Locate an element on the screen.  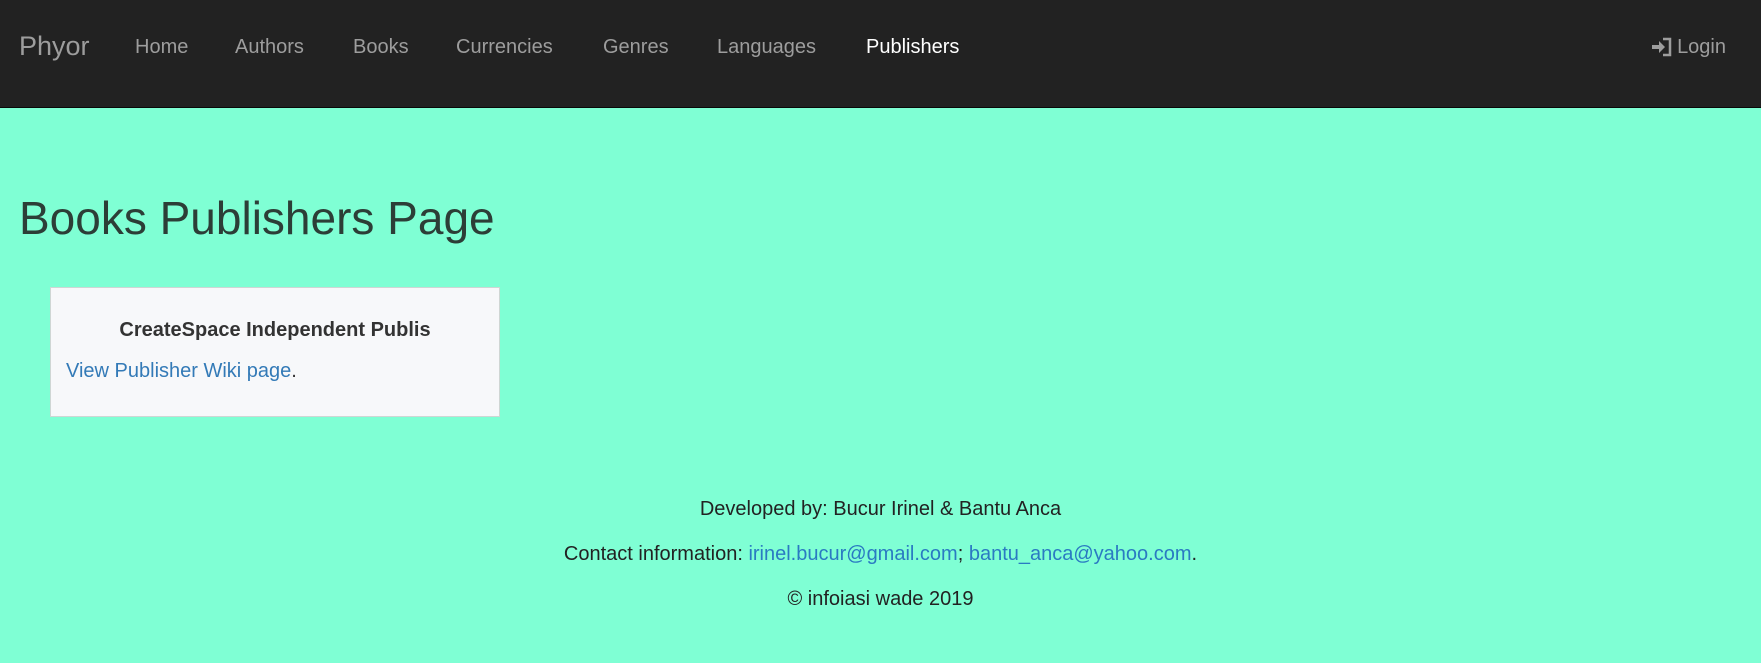
contact-suffix: . is located at coordinates (1194, 554).